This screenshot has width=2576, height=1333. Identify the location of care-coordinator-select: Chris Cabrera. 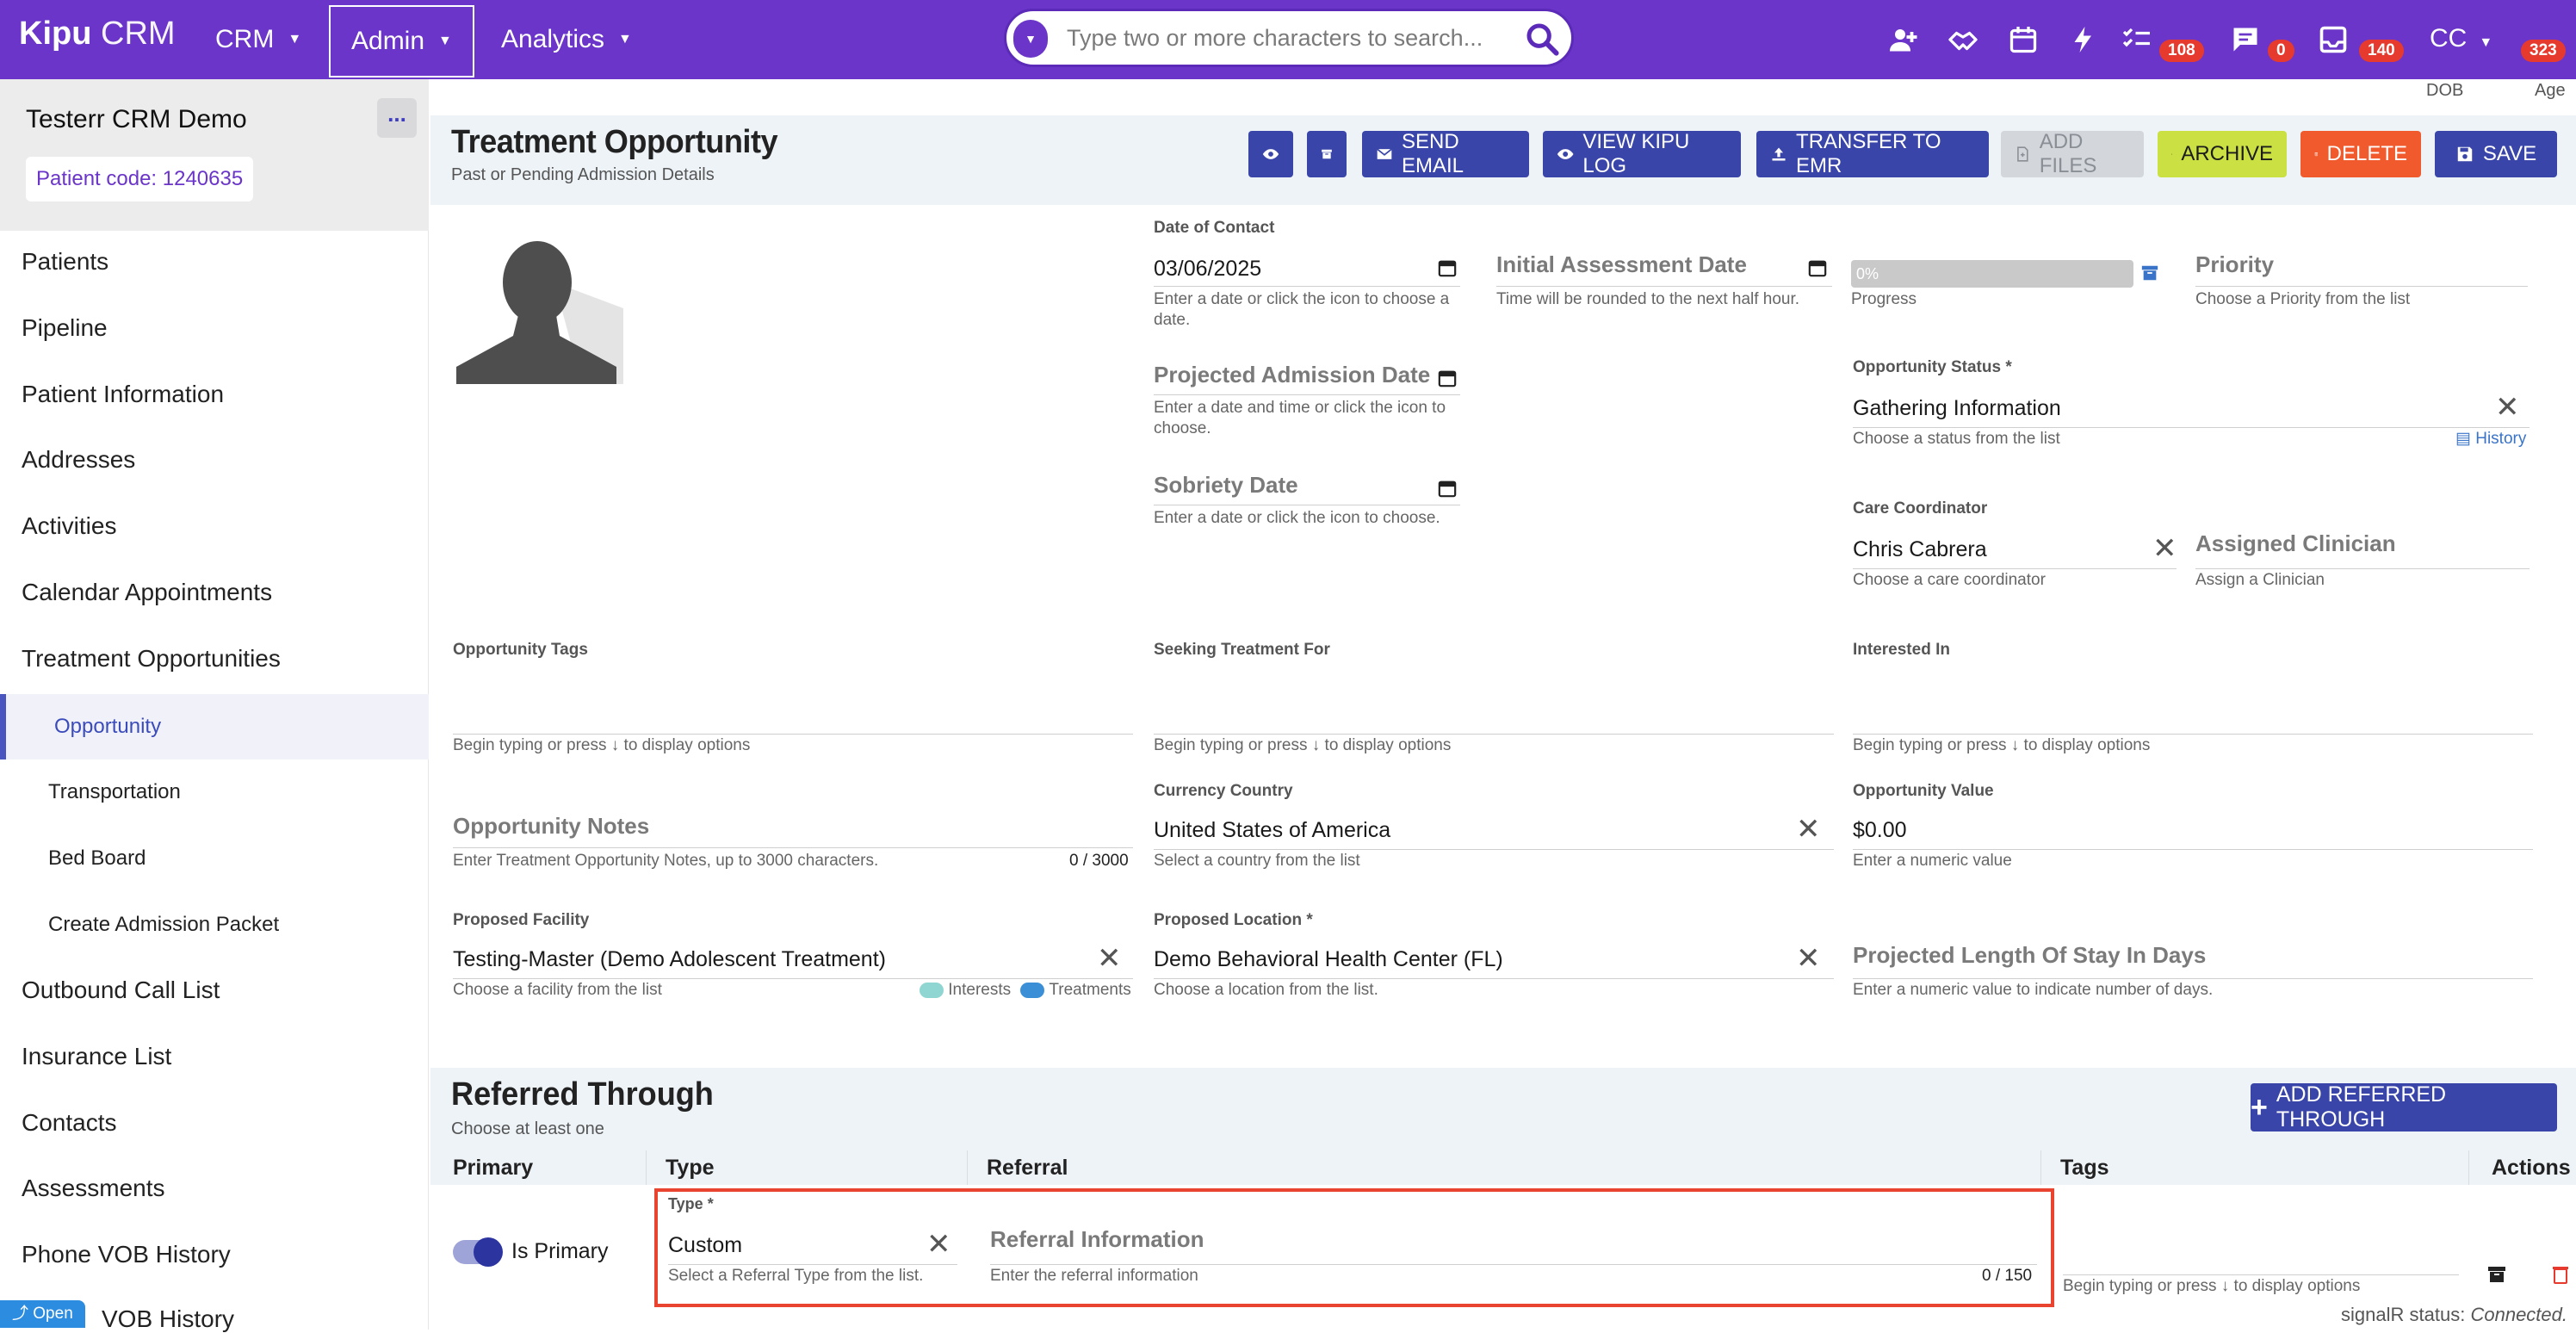
(1920, 549).